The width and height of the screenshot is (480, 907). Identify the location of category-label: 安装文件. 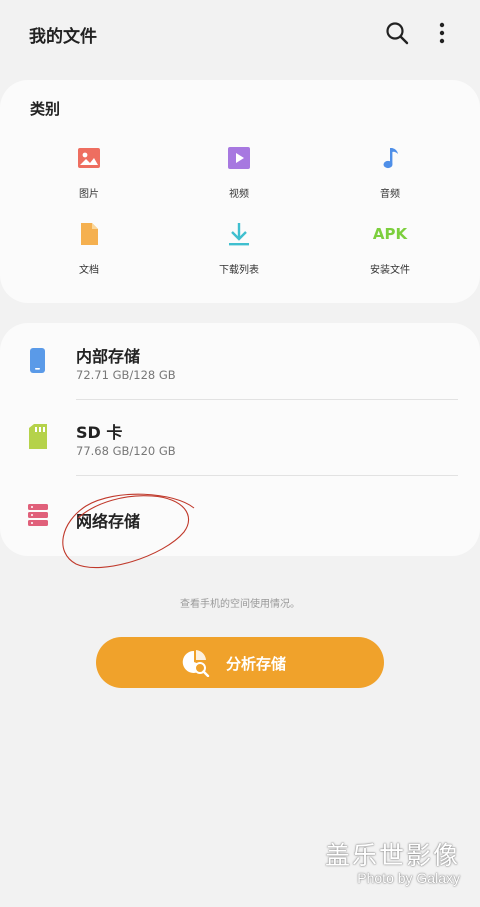
(390, 270).